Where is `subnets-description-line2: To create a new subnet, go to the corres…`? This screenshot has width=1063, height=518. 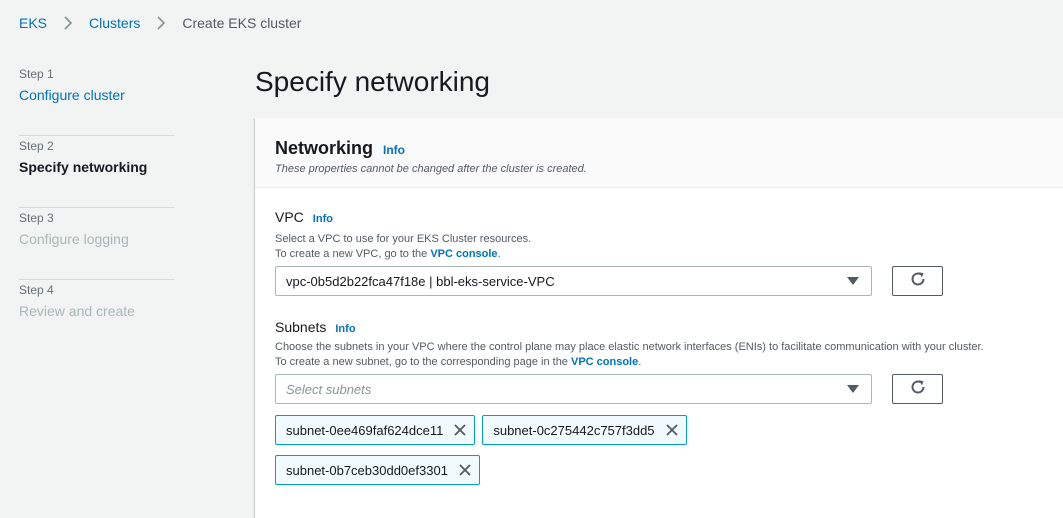
subnets-description-line2: To create a new subnet, go to the corres… is located at coordinates (423, 362).